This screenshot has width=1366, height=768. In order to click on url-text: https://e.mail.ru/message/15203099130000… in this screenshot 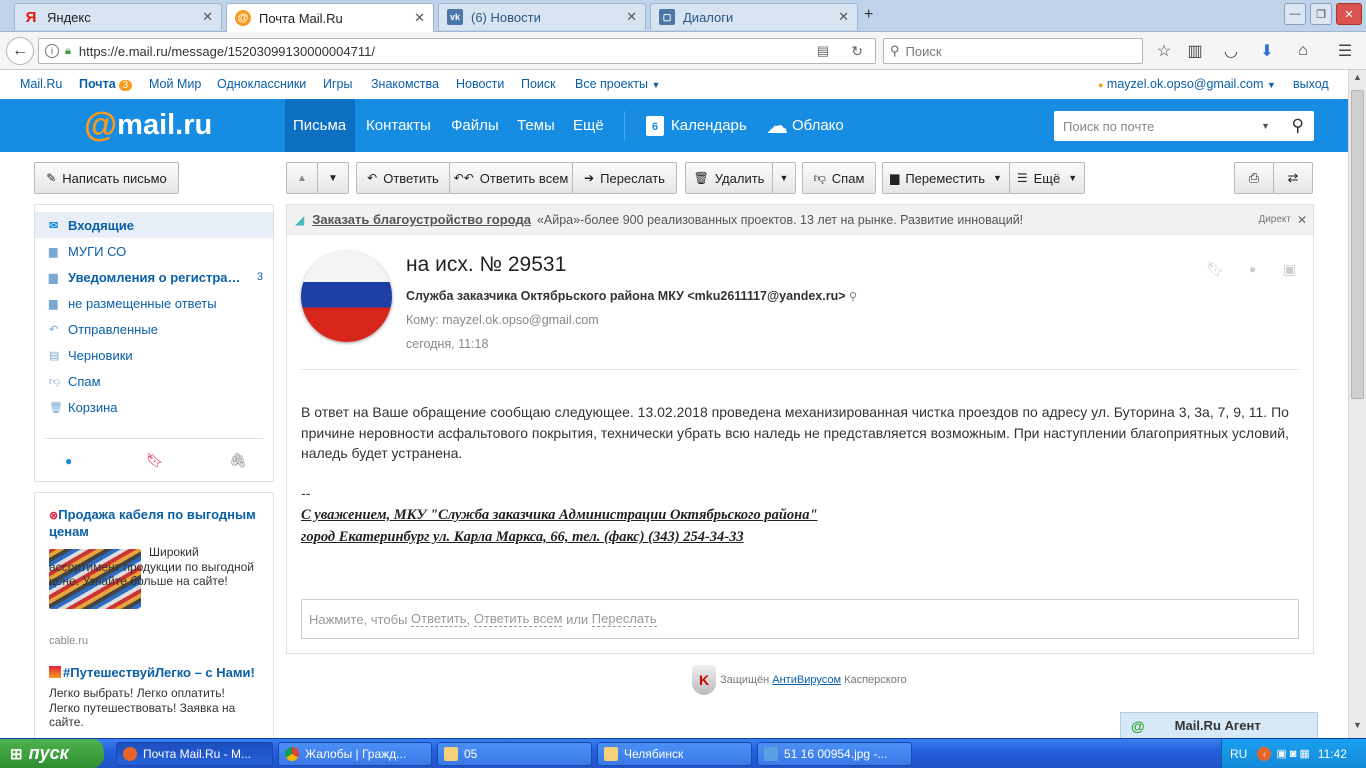, I will do `click(227, 51)`.